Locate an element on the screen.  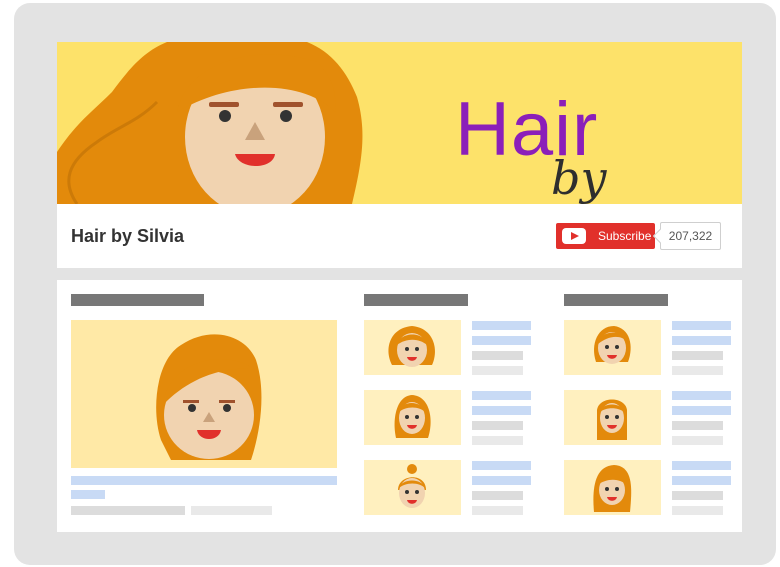
featured-avatar-illustration is located at coordinates (209, 397).